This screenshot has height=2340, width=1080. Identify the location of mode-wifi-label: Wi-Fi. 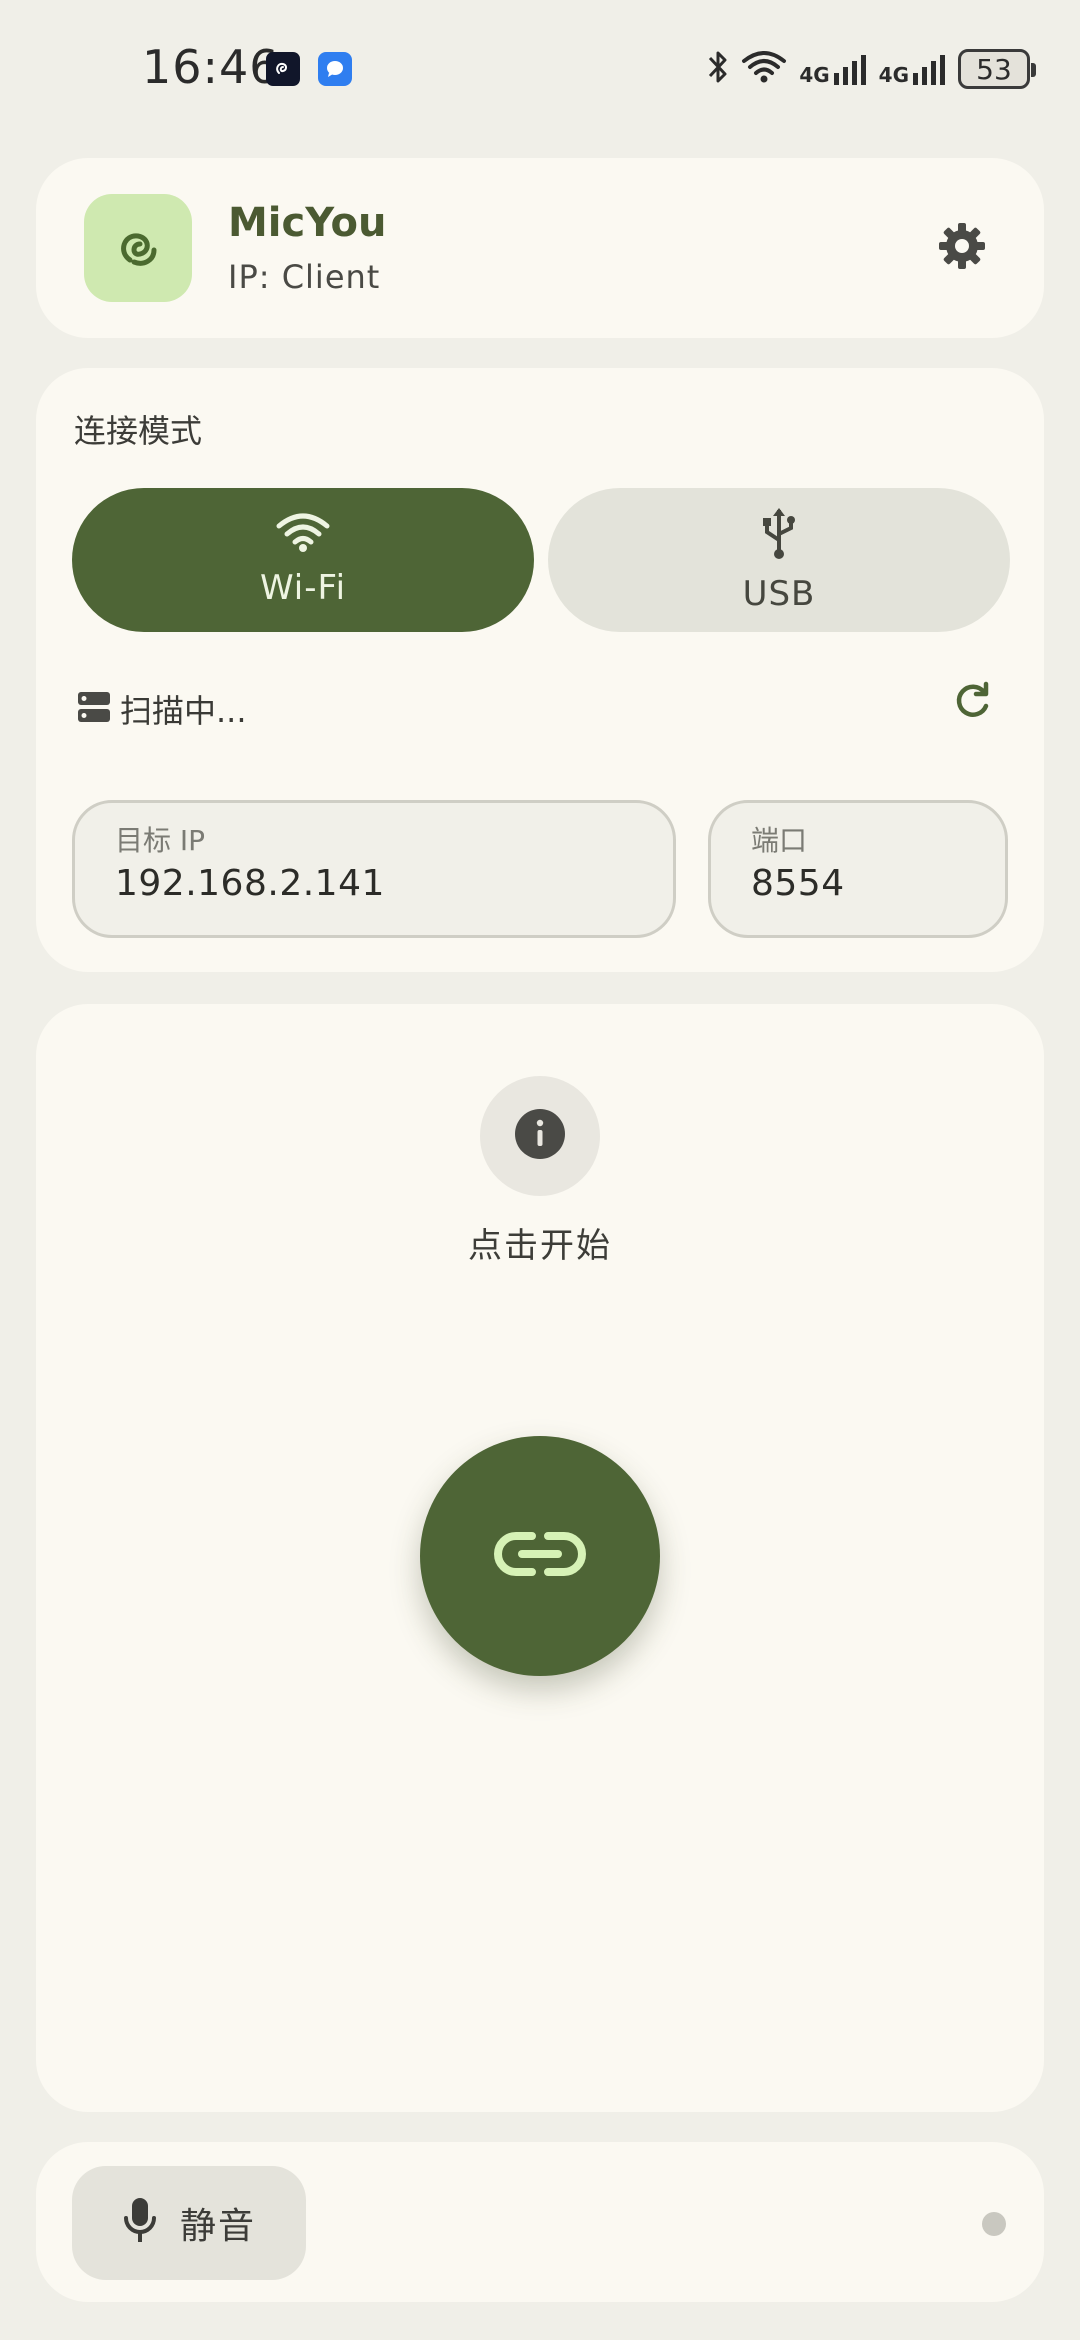
(303, 588).